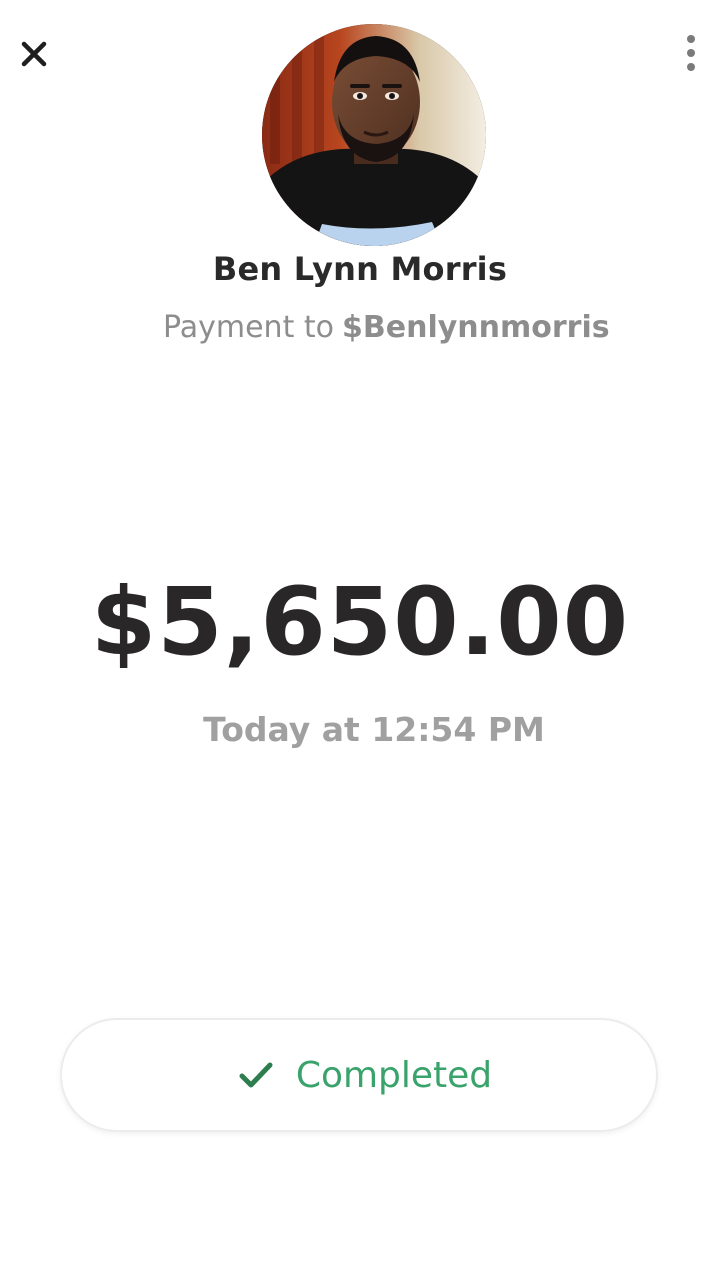 Image resolution: width=720 pixels, height=1280 pixels. I want to click on profile-photo, so click(374, 135).